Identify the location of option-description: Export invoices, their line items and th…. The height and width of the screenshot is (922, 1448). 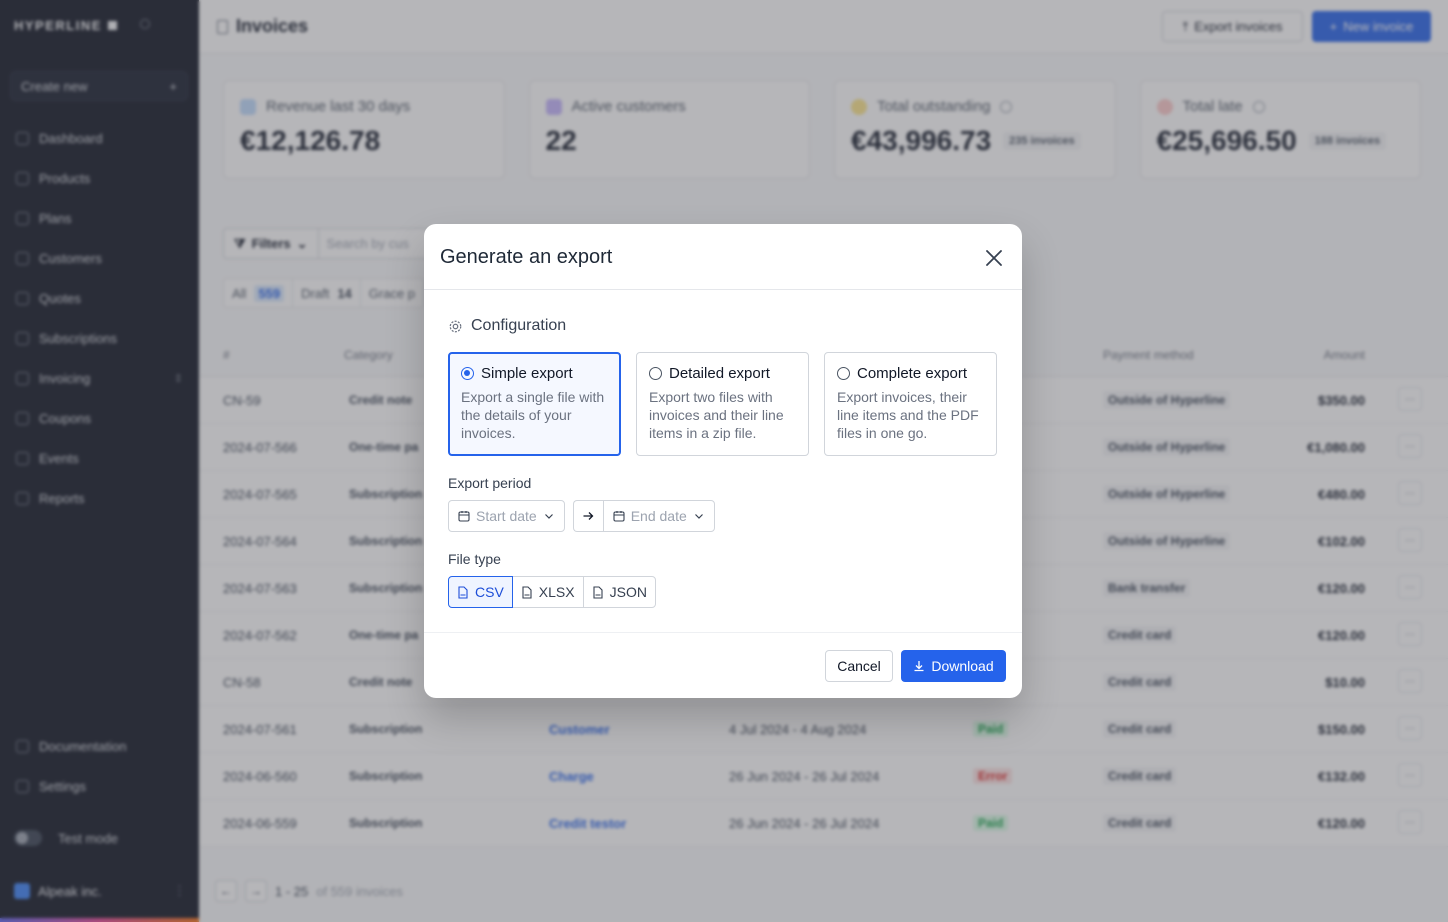
(908, 415).